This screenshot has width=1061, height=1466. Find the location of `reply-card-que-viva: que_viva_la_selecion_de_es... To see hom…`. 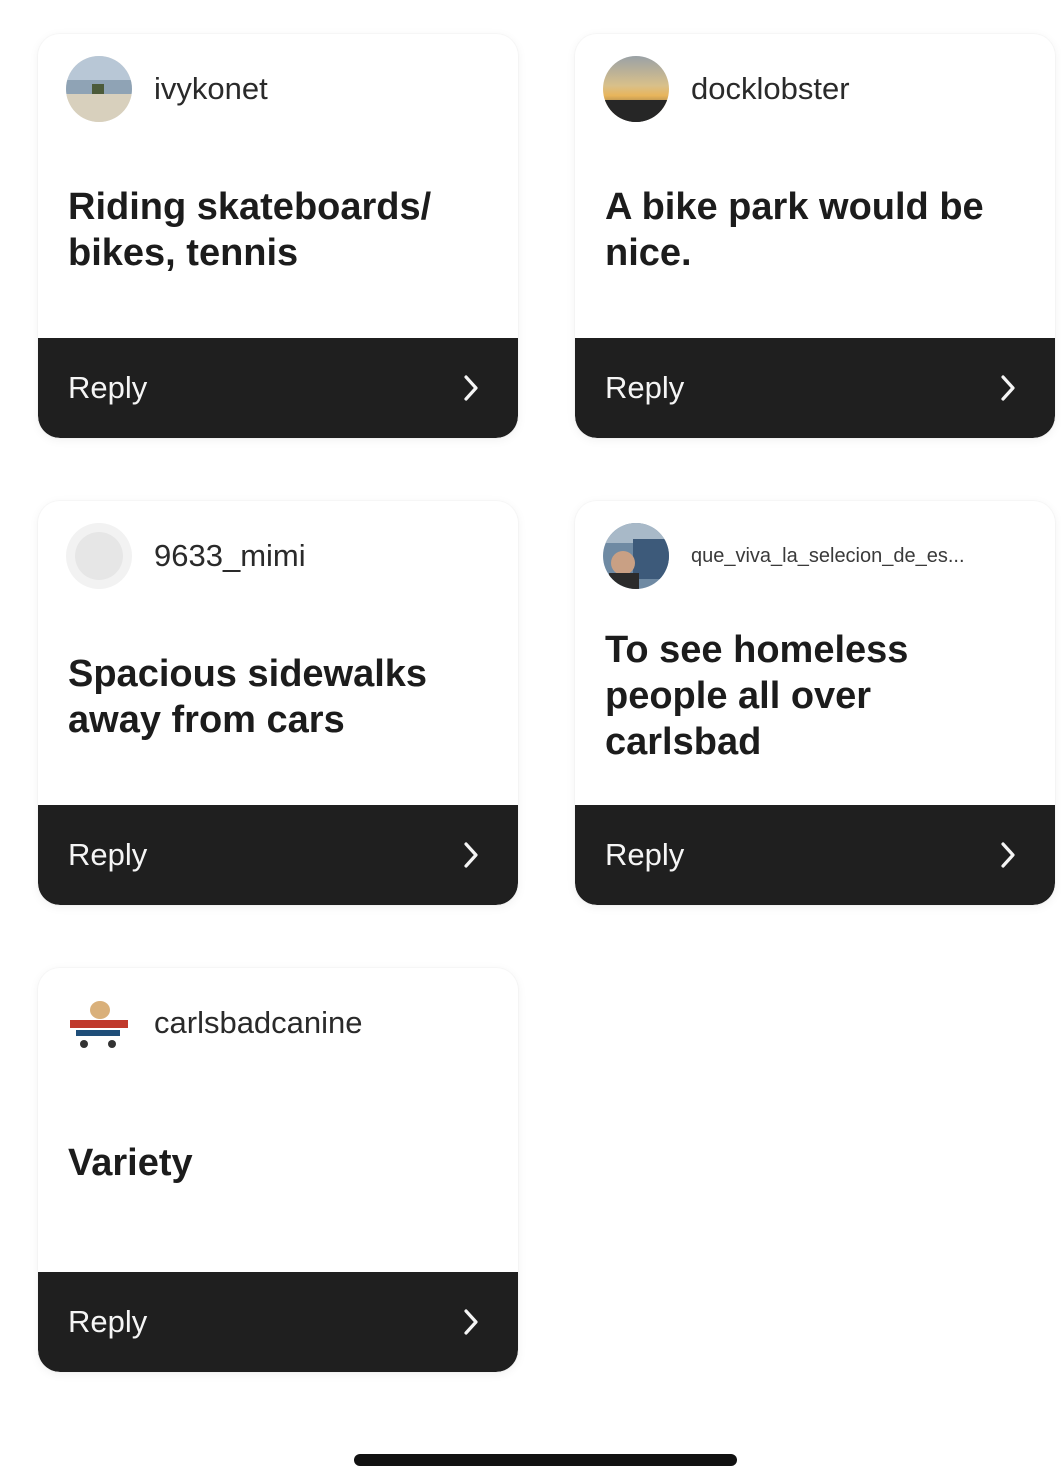

reply-card-que-viva: que_viva_la_selecion_de_es... To see hom… is located at coordinates (815, 703).